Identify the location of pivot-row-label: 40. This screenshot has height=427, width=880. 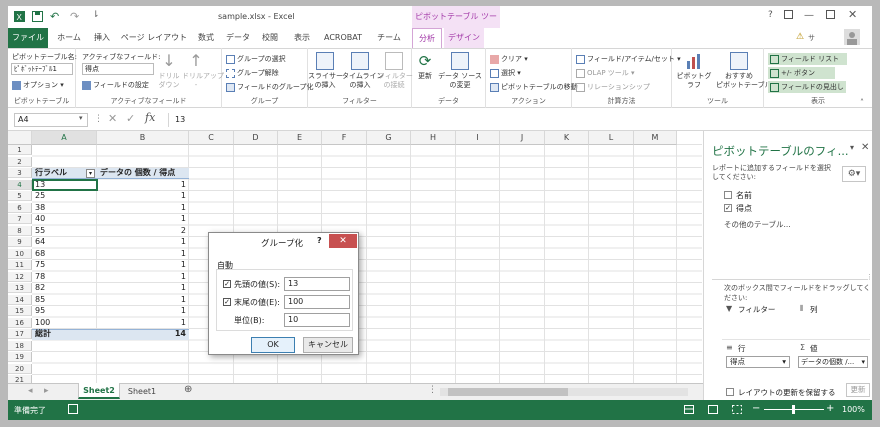
(64, 219).